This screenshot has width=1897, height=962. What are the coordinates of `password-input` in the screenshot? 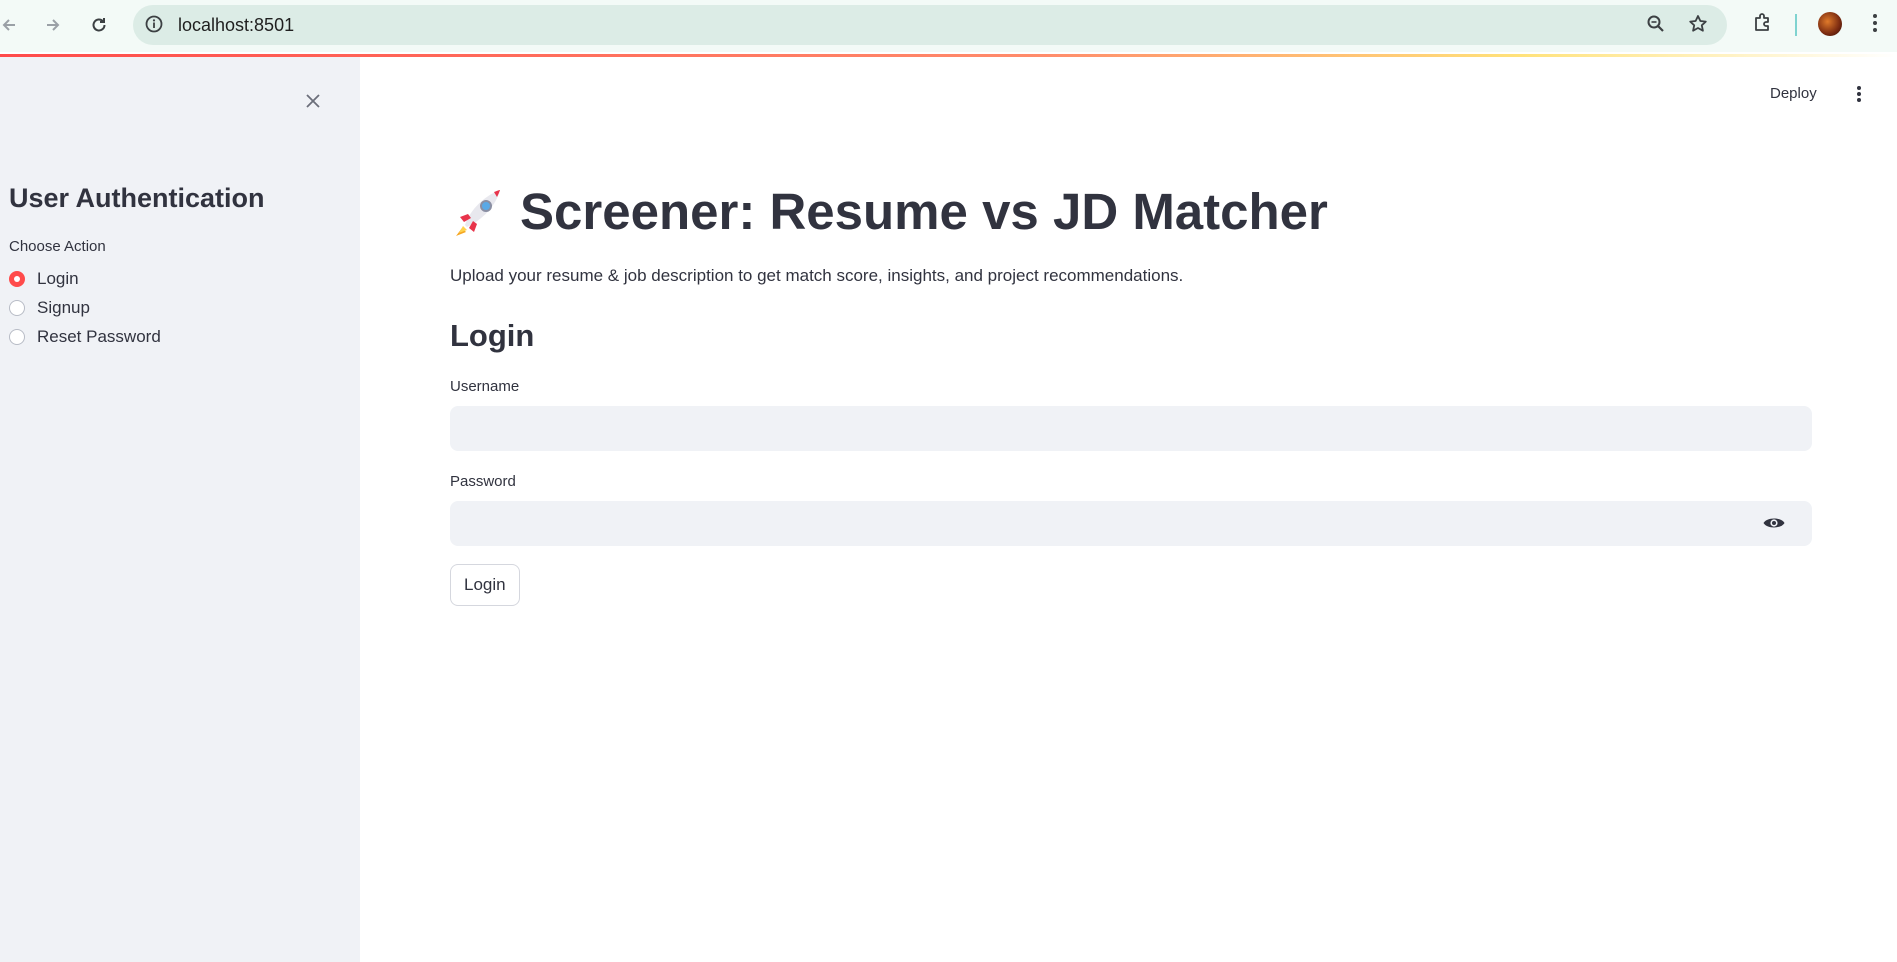 It's located at (1131, 523).